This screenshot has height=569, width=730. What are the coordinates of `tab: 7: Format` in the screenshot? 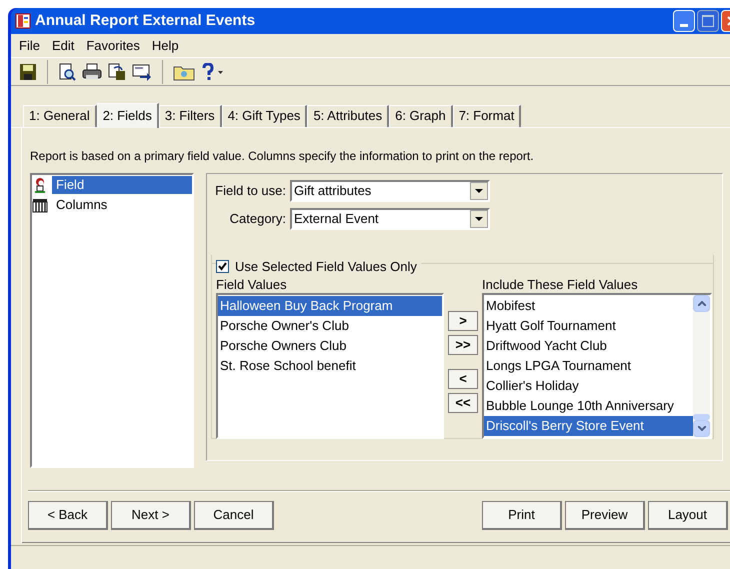 It's located at (487, 116).